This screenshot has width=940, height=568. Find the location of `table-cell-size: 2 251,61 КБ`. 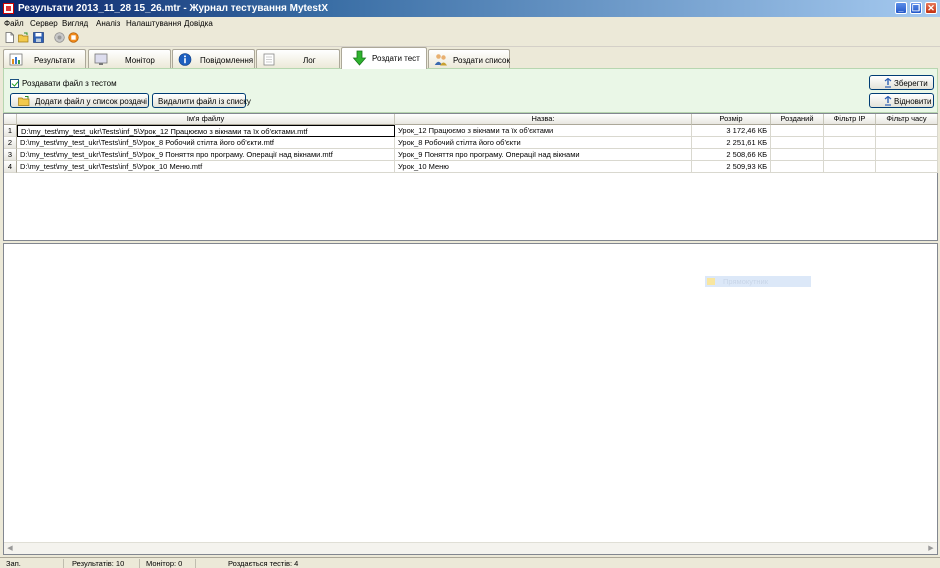

table-cell-size: 2 251,61 КБ is located at coordinates (731, 143).